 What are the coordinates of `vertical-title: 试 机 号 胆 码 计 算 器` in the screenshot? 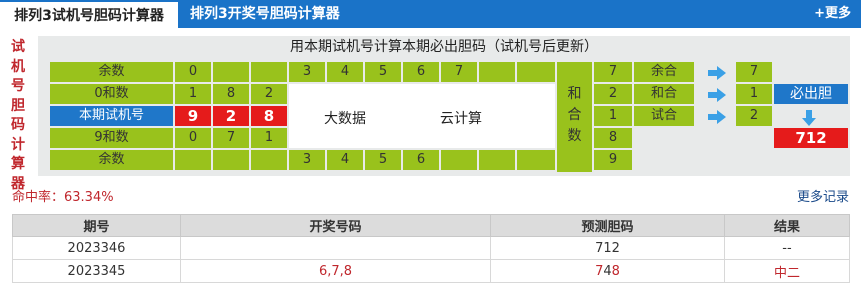 It's located at (18, 116).